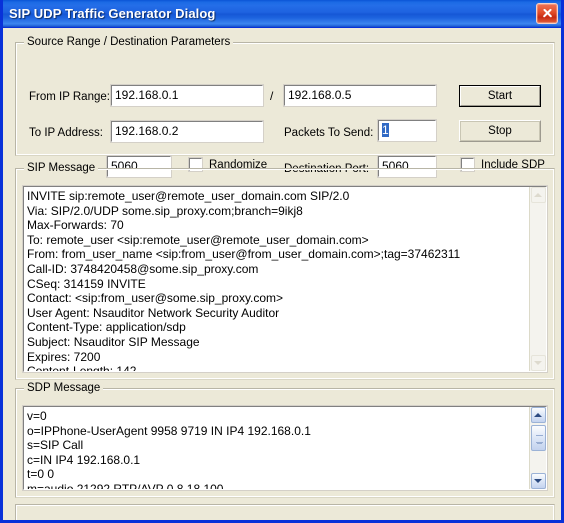  Describe the element at coordinates (285, 512) in the screenshot. I see `status-group` at that location.